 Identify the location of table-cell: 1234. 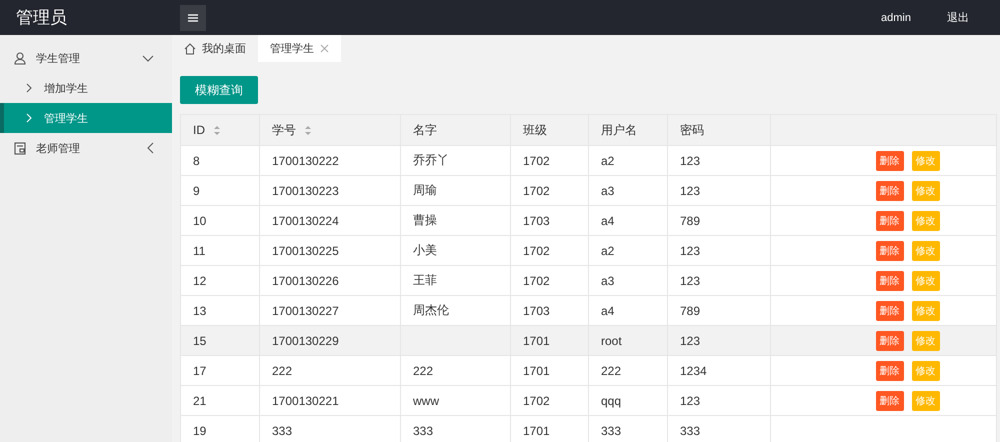
(693, 371).